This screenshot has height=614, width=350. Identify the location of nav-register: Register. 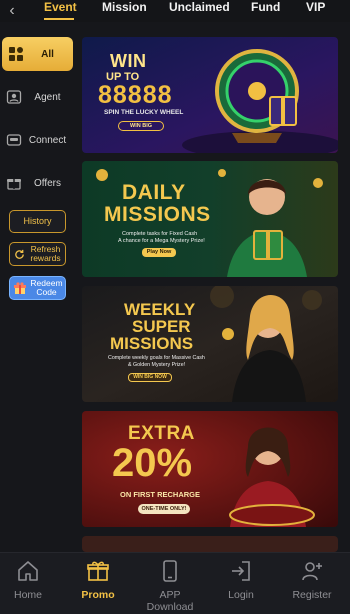
(312, 583).